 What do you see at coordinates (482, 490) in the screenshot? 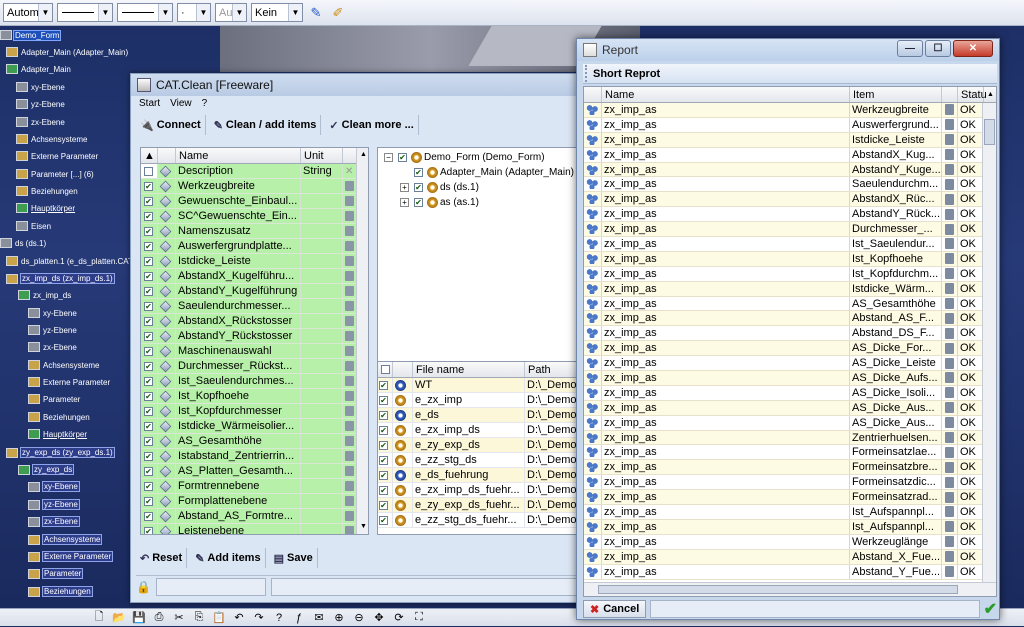
I see `table-row: ✔ e_zx_imp_ds_fuehr... D:\_Demo` at bounding box center [482, 490].